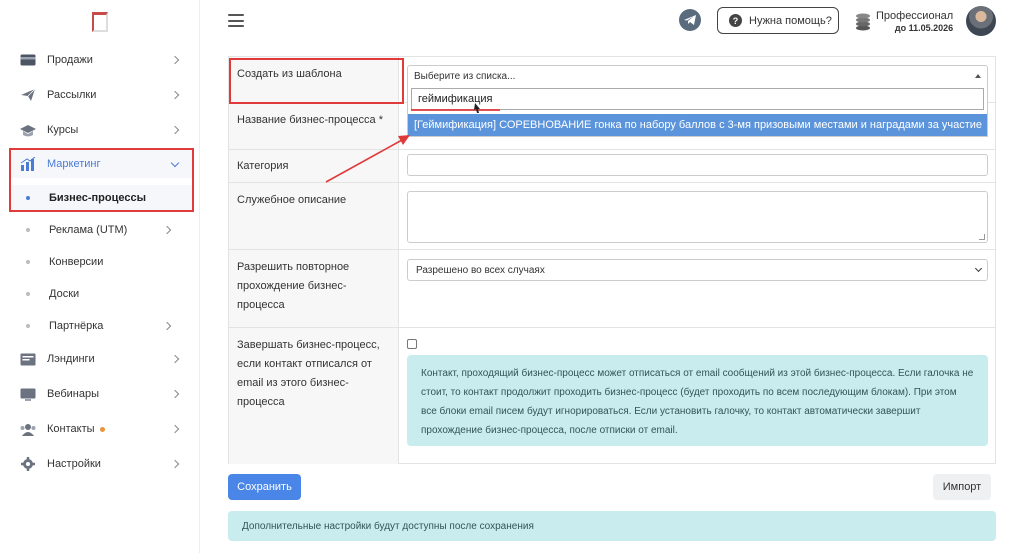 This screenshot has width=1024, height=553. I want to click on paper-plane-icon, so click(28, 95).